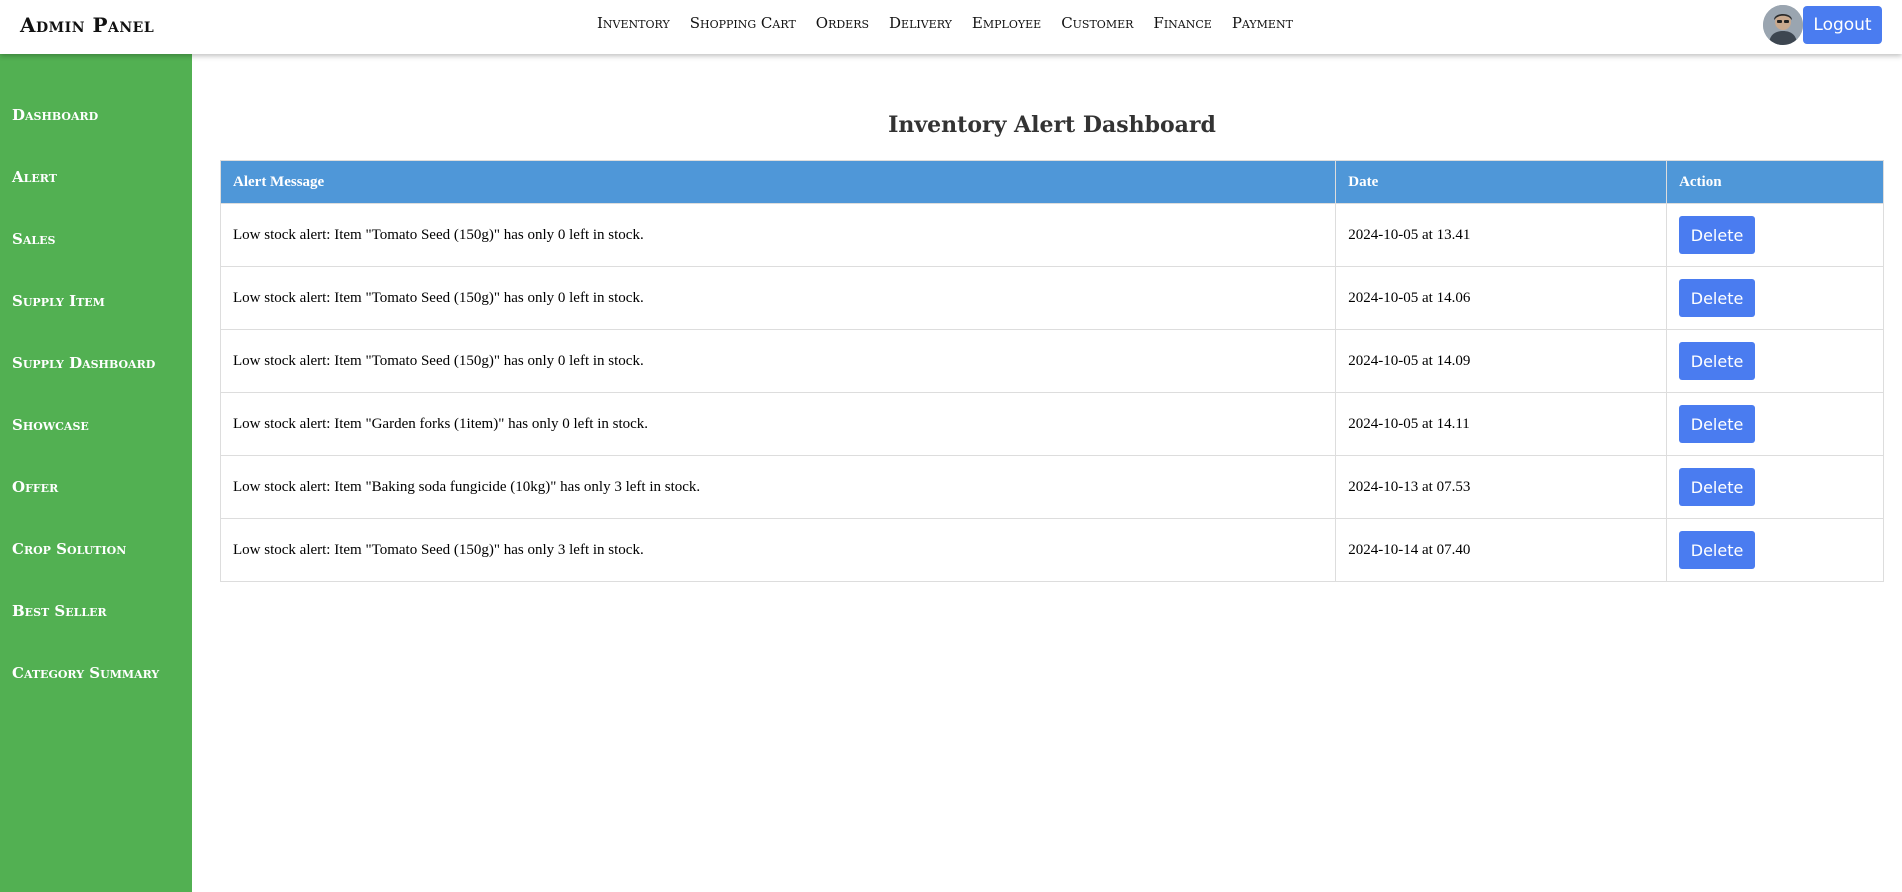 The width and height of the screenshot is (1902, 892). Describe the element at coordinates (1262, 23) in the screenshot. I see `nav-payment: Payment` at that location.